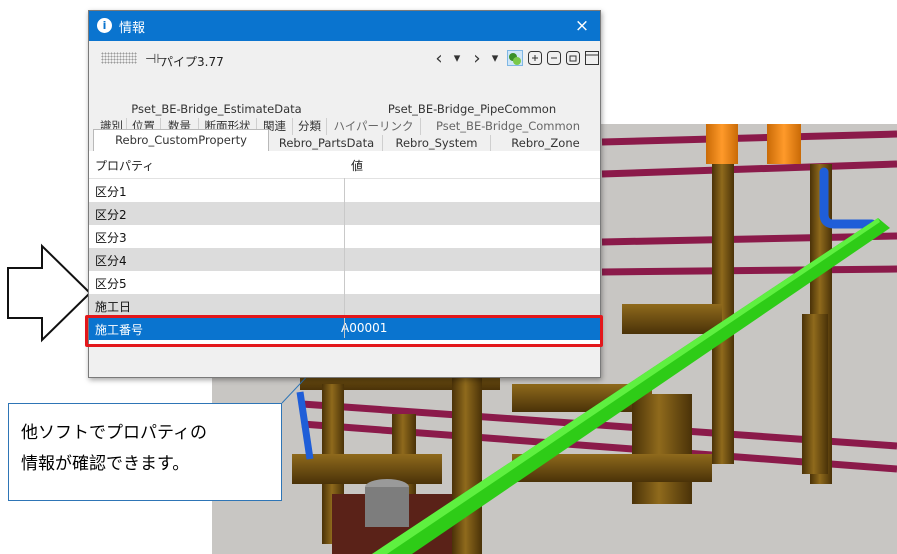 This screenshot has height=554, width=897. What do you see at coordinates (192, 62) in the screenshot?
I see `element-name: パイプ3.77` at bounding box center [192, 62].